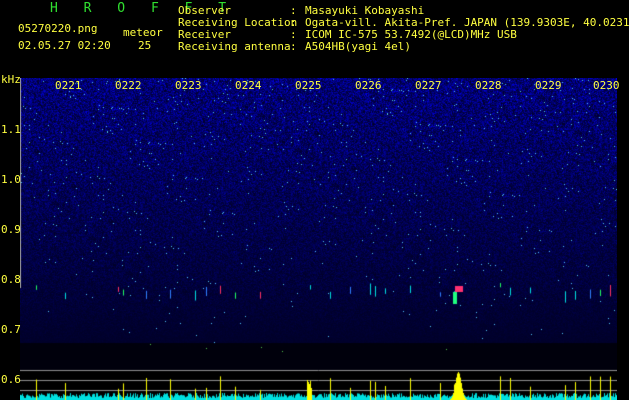  I want to click on meteor-label: meteor, so click(143, 32).